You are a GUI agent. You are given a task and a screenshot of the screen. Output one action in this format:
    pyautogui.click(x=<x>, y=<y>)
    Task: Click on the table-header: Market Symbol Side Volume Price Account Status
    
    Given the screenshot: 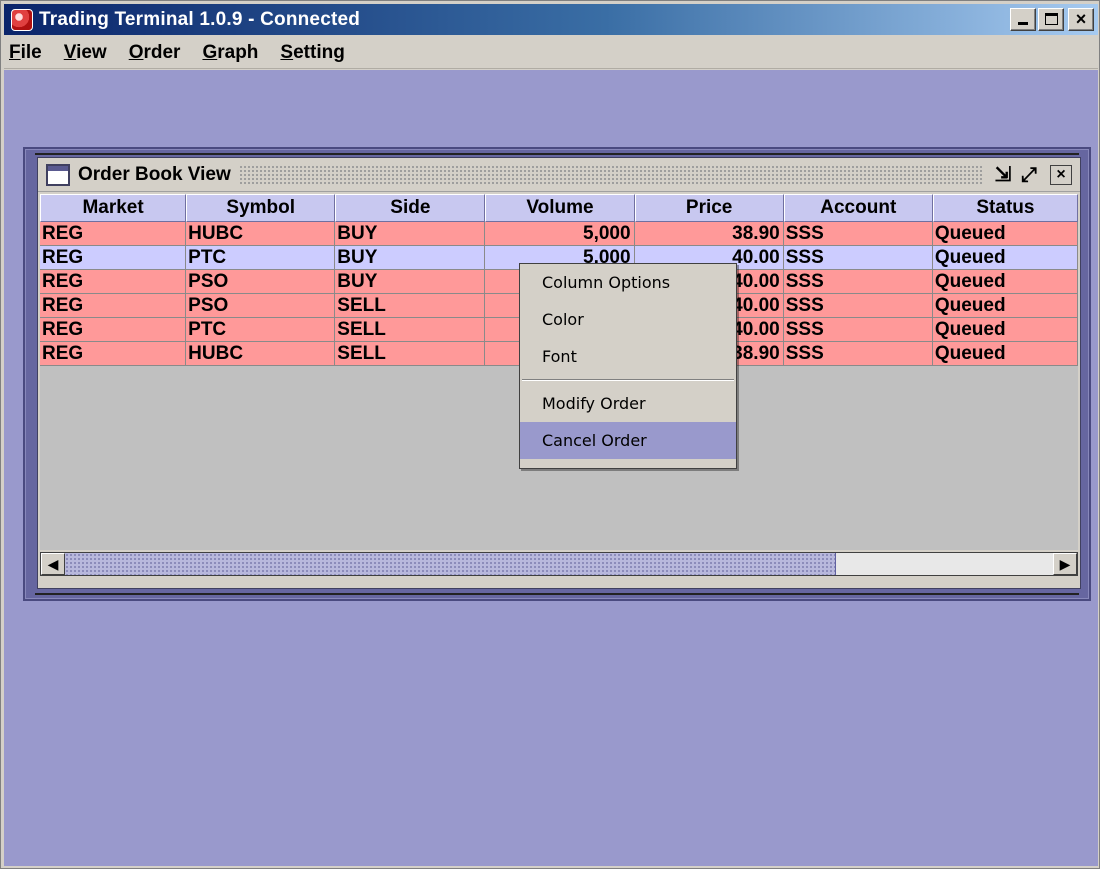 What is the action you would take?
    pyautogui.click(x=559, y=208)
    